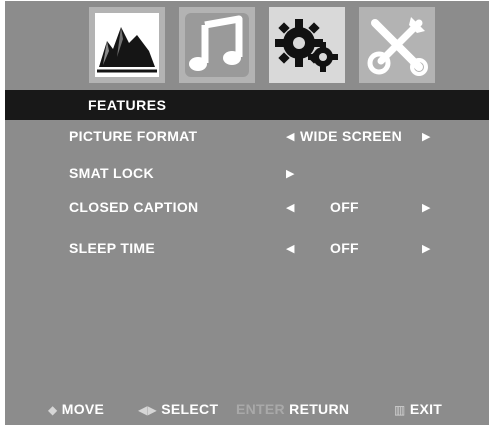  I want to click on closed-caption-right-arrow: ▶, so click(426, 207).